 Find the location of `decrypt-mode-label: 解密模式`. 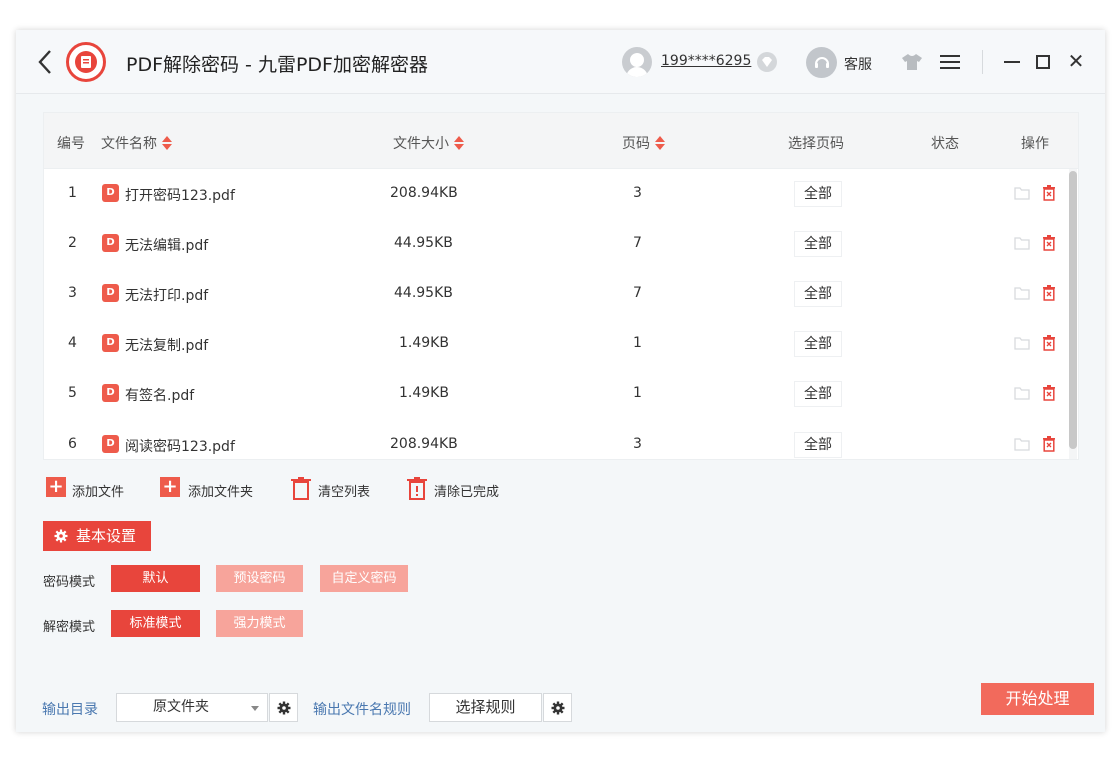

decrypt-mode-label: 解密模式 is located at coordinates (69, 627).